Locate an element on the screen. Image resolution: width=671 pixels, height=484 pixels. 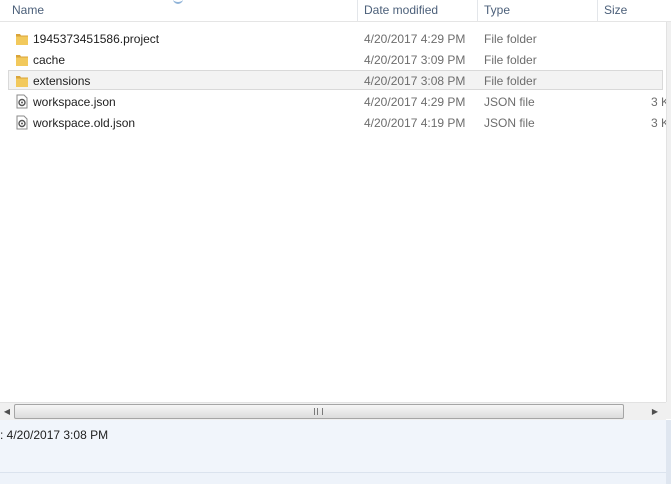
file-date-modified: 4/20/2017 3:09 PM is located at coordinates (415, 60).